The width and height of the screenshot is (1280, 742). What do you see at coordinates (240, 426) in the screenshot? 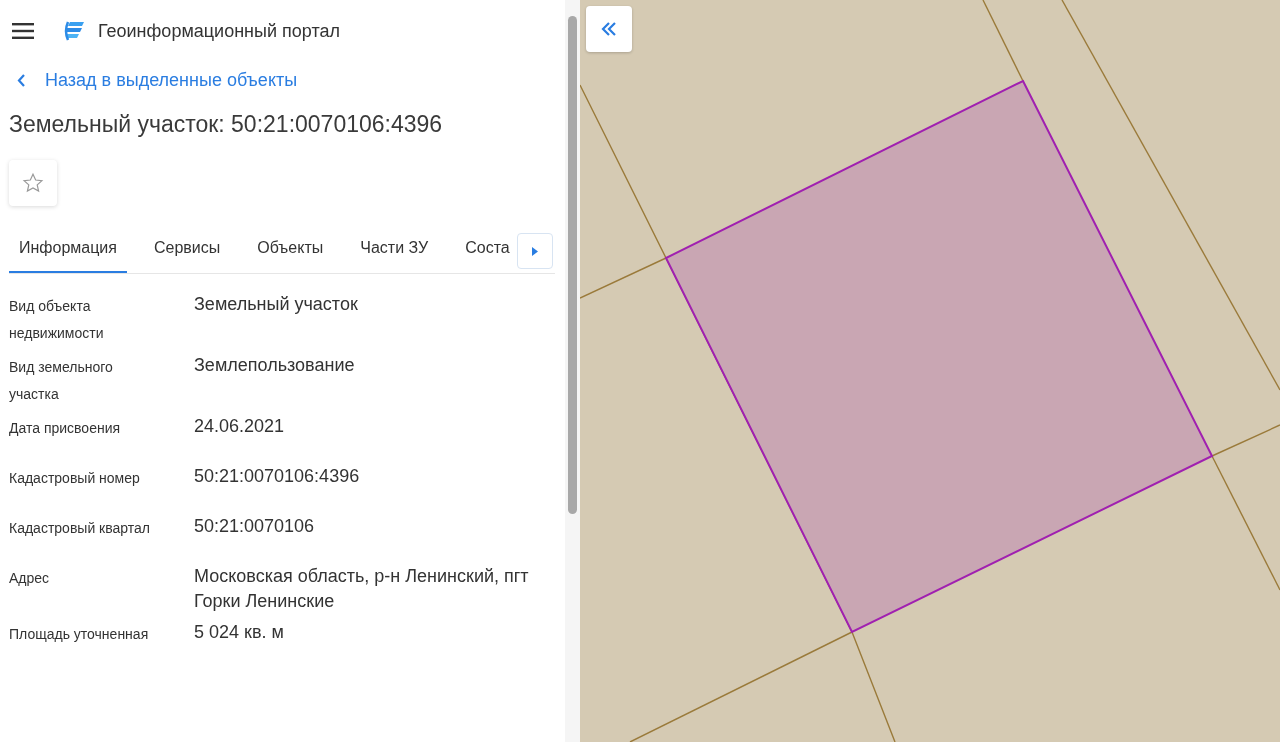
I see `property-value: 24.06.2021` at bounding box center [240, 426].